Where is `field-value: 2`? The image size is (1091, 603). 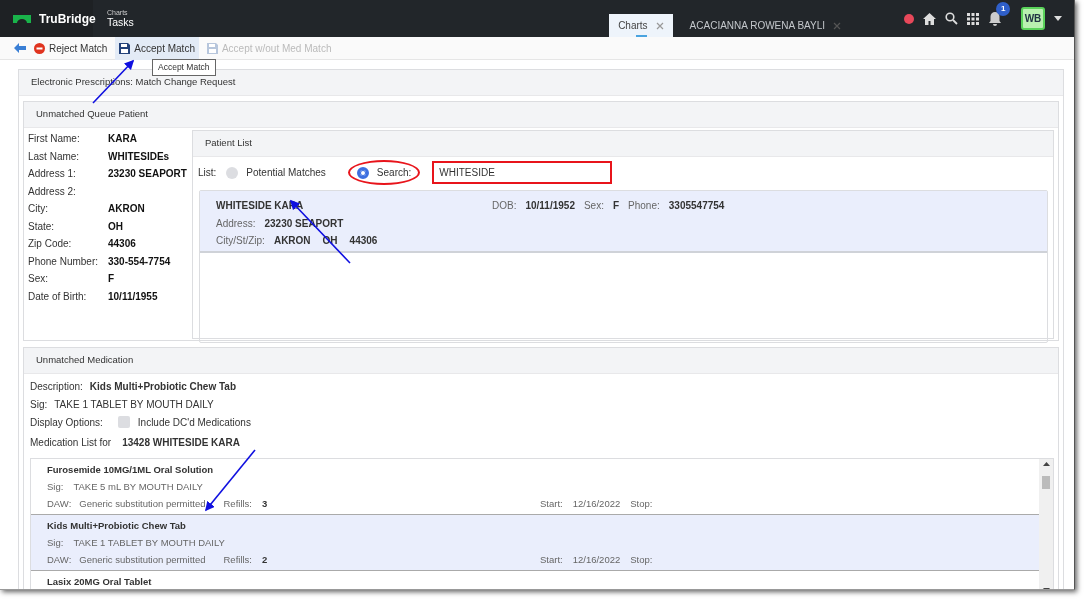
field-value: 2 is located at coordinates (265, 560).